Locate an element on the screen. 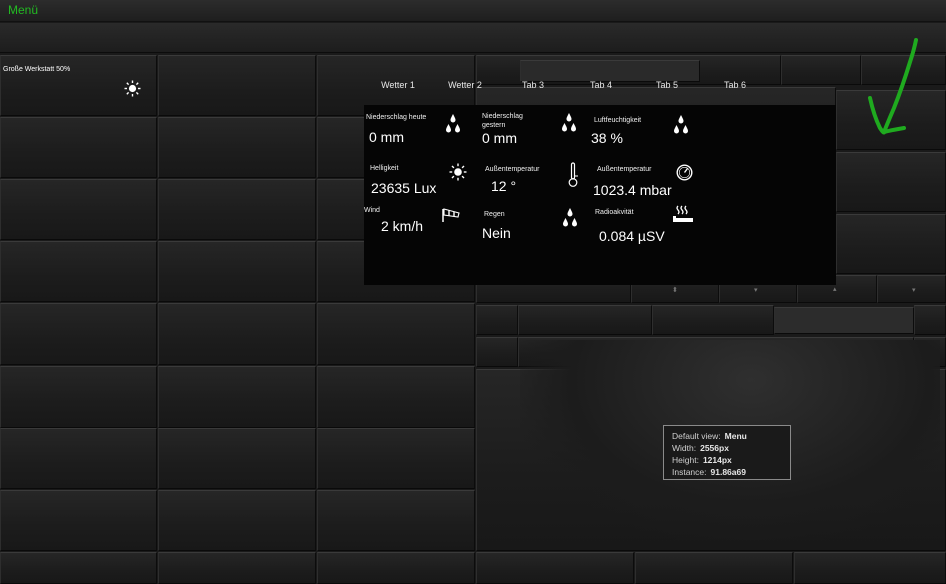 This screenshot has height=584, width=946. tab-wetter-1: Wetter 1 is located at coordinates (398, 89).